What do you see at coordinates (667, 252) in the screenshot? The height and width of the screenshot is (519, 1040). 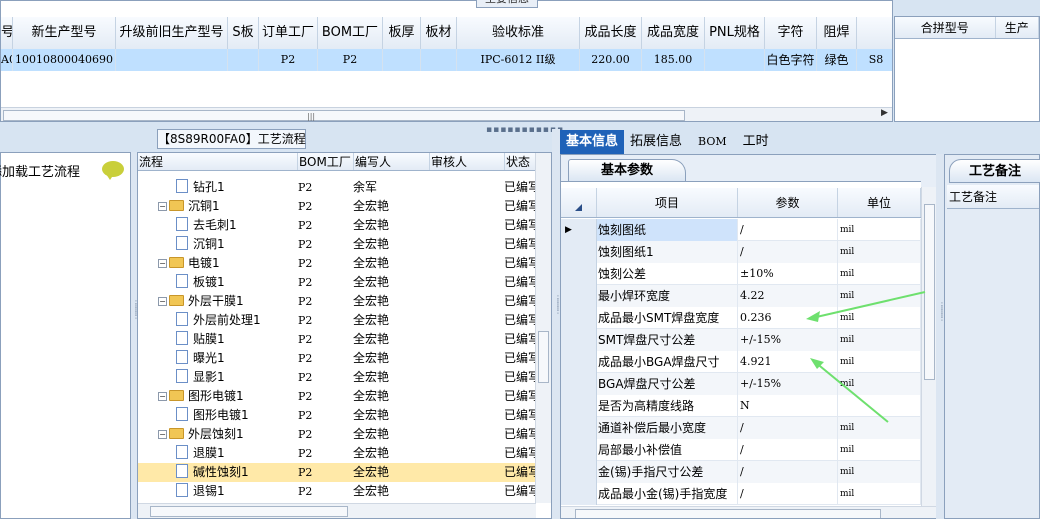 I see `param-item-cell: 蚀刻图纸1` at bounding box center [667, 252].